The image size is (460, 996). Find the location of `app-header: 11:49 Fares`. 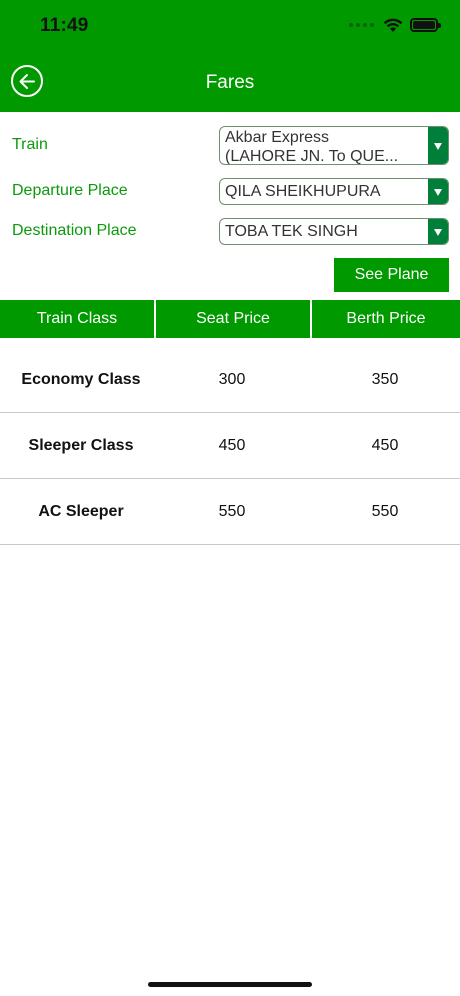

app-header: 11:49 Fares is located at coordinates (230, 56).